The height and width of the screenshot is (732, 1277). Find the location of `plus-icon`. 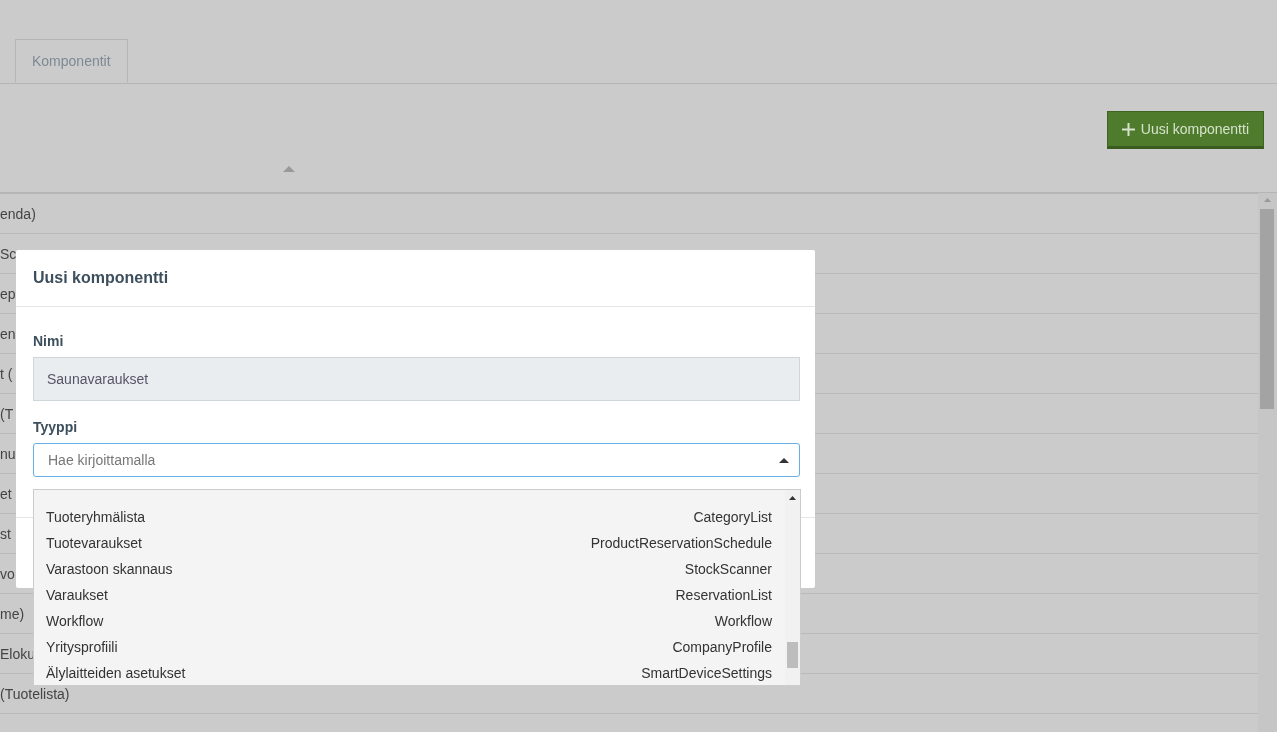

plus-icon is located at coordinates (1128, 129).